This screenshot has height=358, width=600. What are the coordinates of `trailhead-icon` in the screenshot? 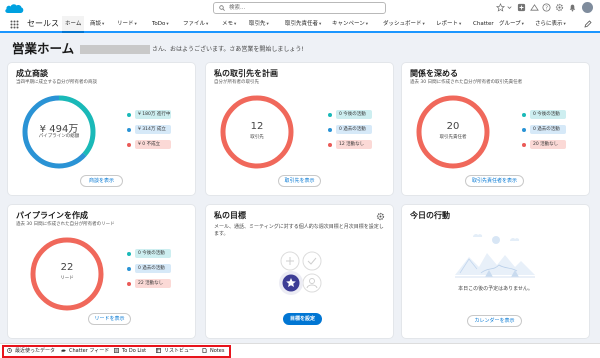 It's located at (534, 7).